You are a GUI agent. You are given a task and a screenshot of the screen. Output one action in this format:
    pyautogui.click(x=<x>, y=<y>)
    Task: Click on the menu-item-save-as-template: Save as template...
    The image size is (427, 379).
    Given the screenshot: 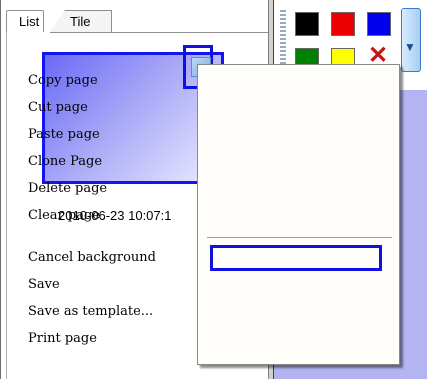 What is the action you would take?
    pyautogui.click(x=90, y=312)
    